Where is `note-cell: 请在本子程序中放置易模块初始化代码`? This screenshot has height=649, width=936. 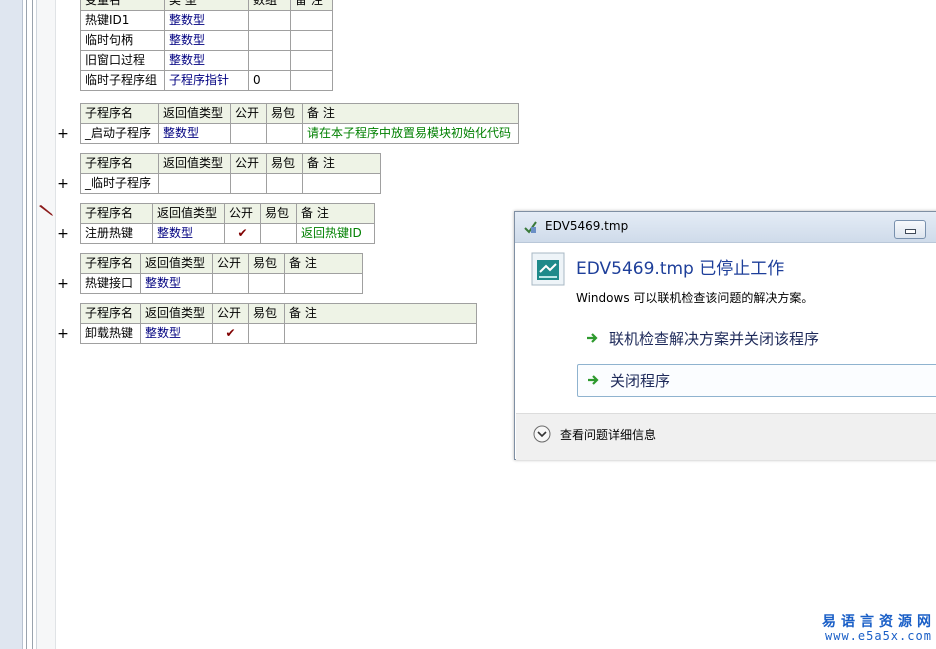
note-cell: 请在本子程序中放置易模块初始化代码 is located at coordinates (410, 133).